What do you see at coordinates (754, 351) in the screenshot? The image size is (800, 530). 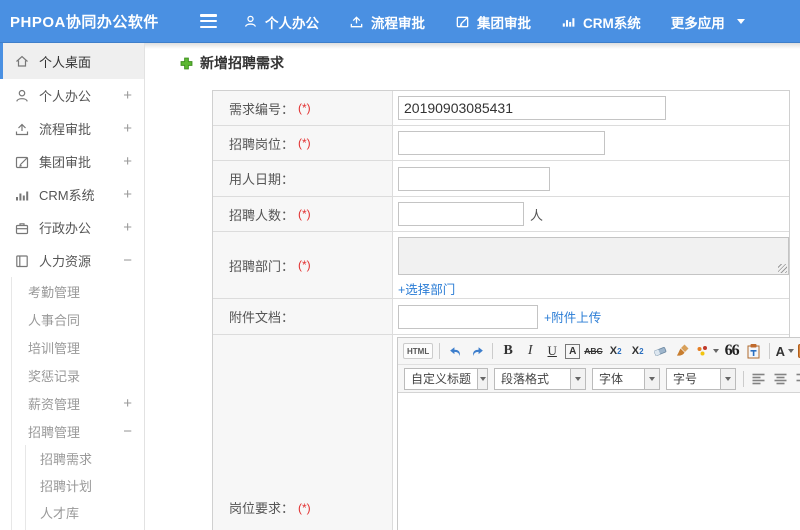 I see `paste-plain-icon` at bounding box center [754, 351].